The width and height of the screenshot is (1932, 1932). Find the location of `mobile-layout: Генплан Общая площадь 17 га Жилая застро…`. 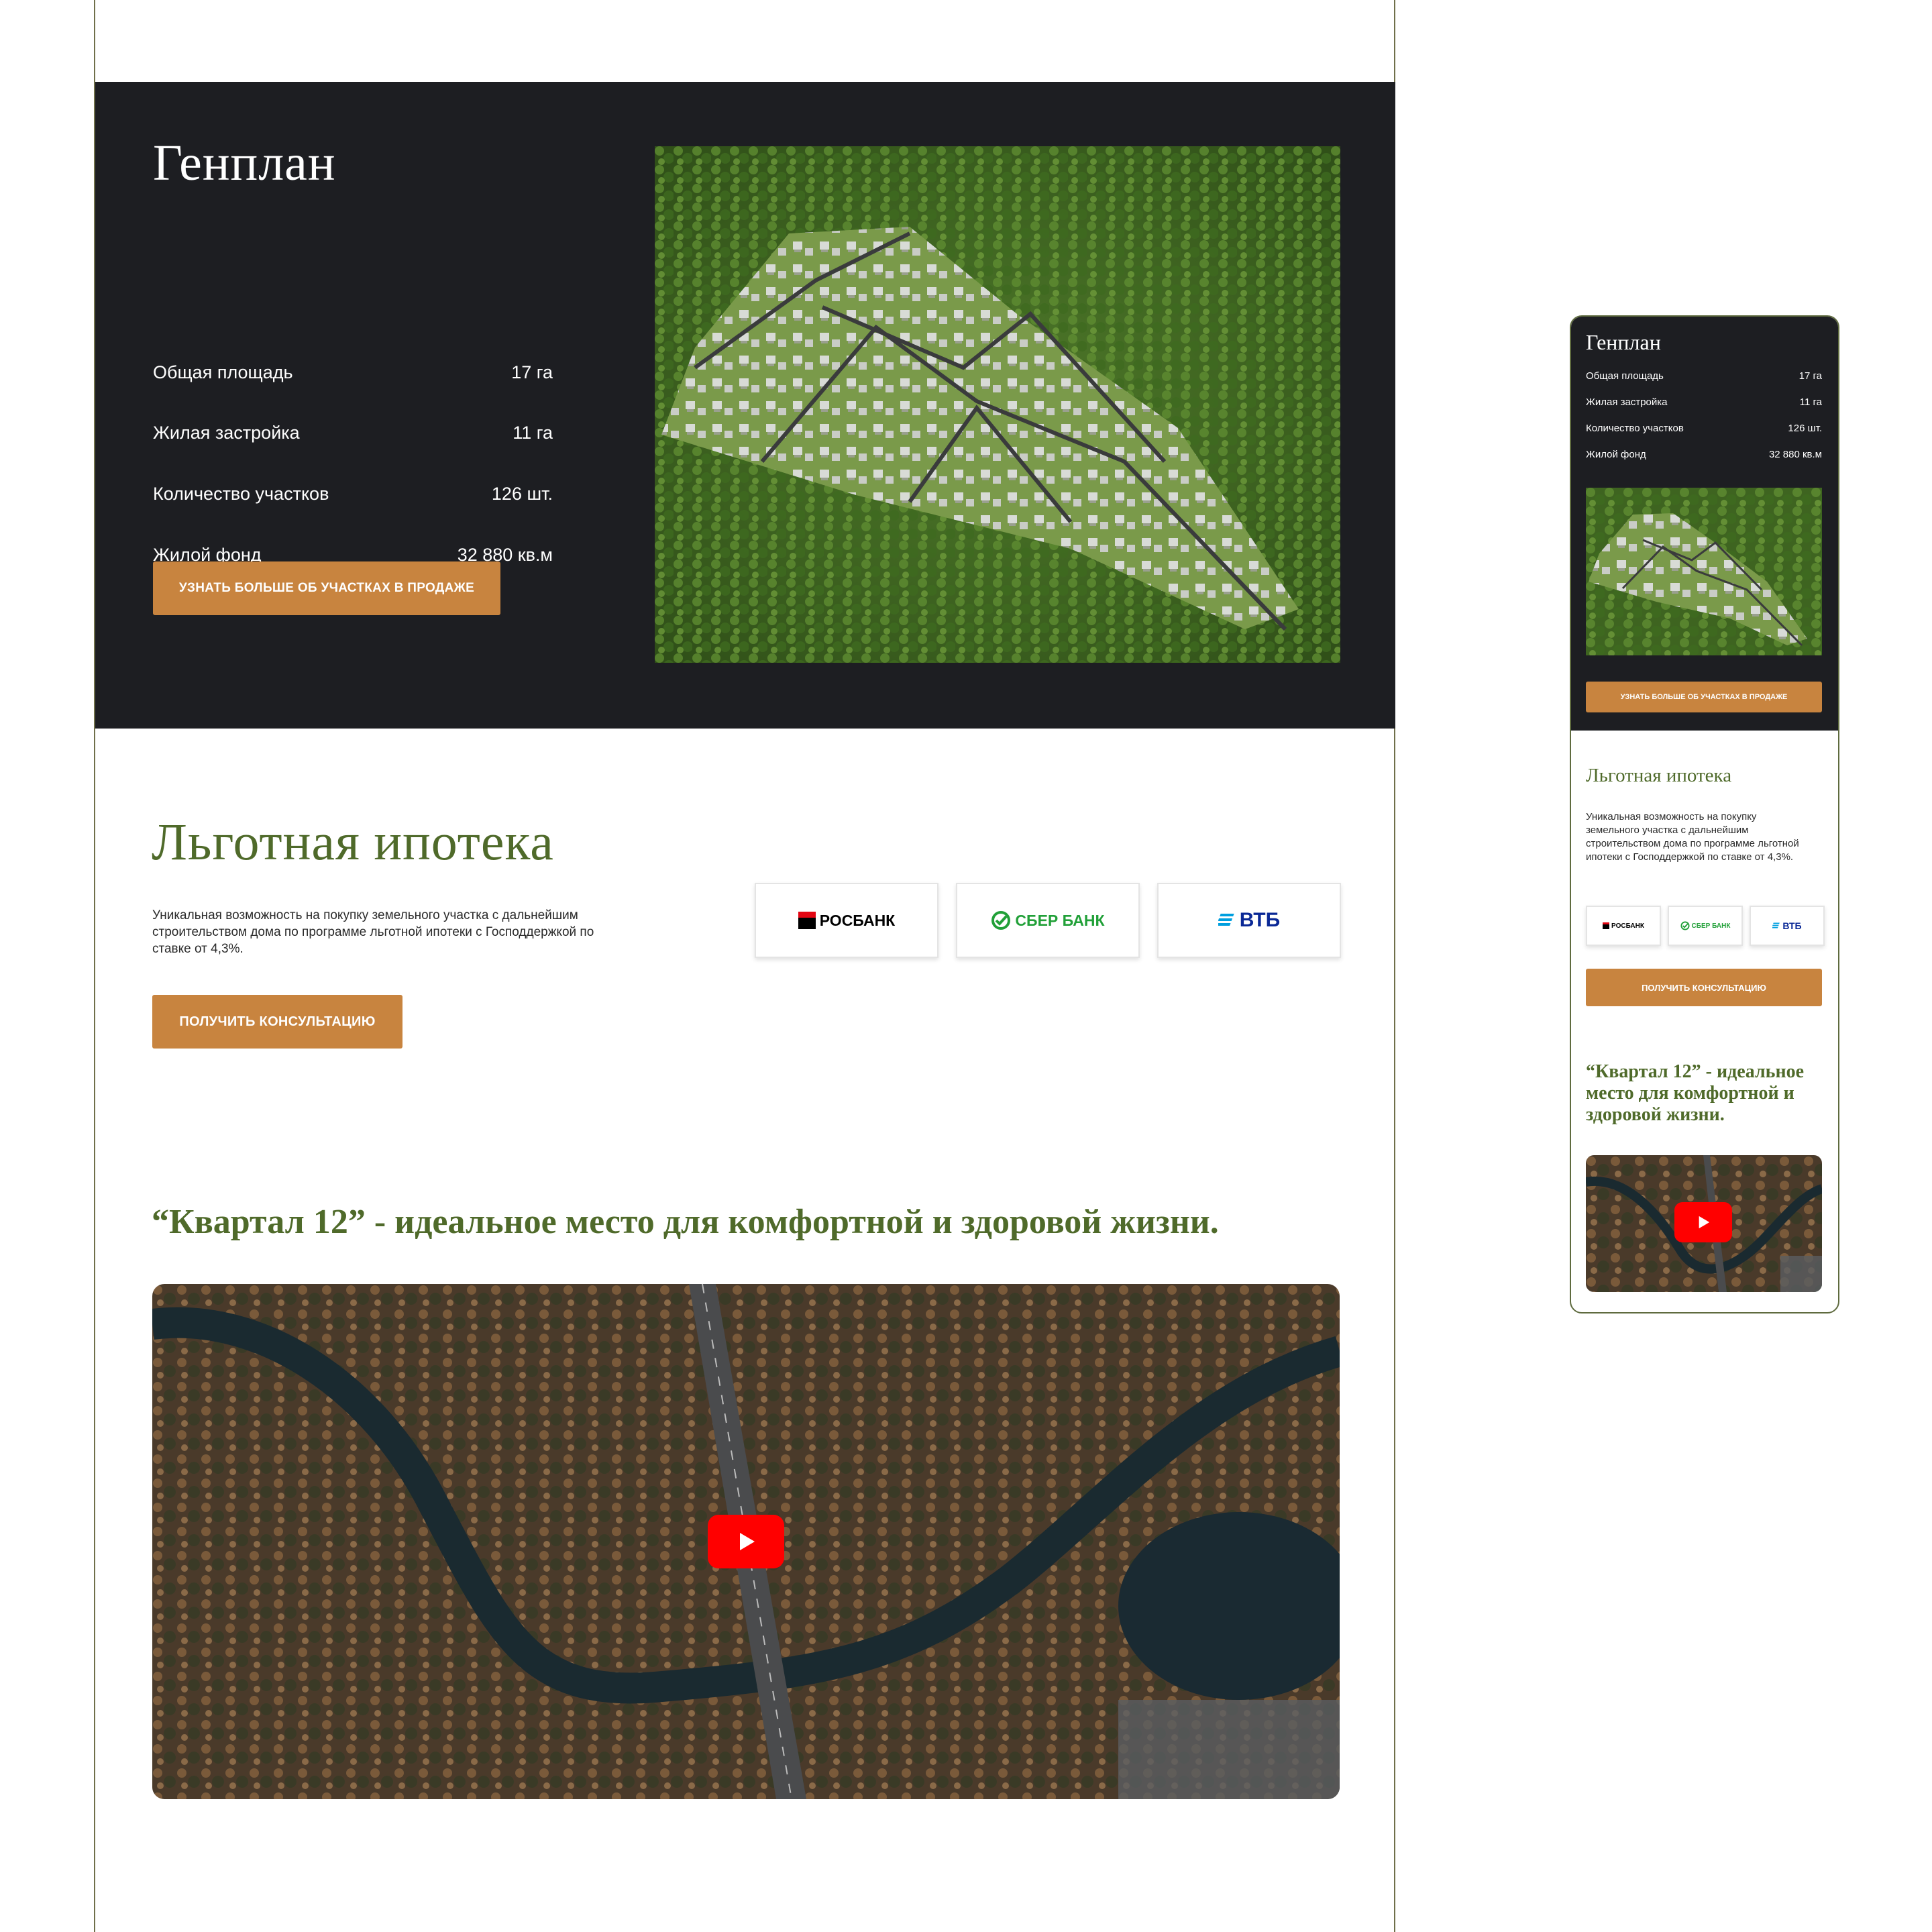

mobile-layout: Генплан Общая площадь 17 га Жилая застро… is located at coordinates (1704, 814).